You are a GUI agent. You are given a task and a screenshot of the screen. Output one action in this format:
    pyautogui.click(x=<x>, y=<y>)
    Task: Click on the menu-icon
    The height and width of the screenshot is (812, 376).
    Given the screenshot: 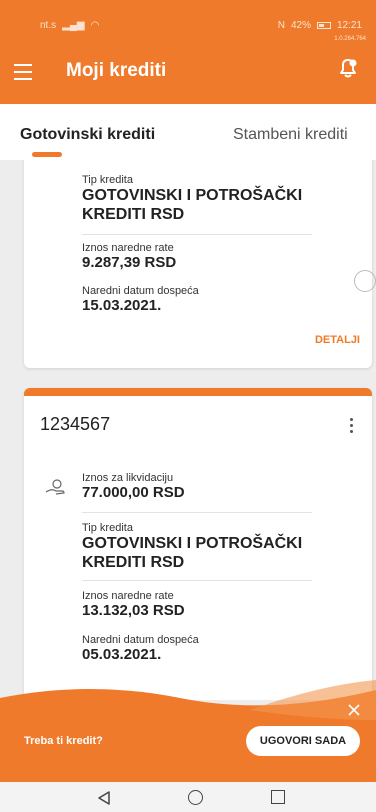 What is the action you would take?
    pyautogui.click(x=24, y=73)
    